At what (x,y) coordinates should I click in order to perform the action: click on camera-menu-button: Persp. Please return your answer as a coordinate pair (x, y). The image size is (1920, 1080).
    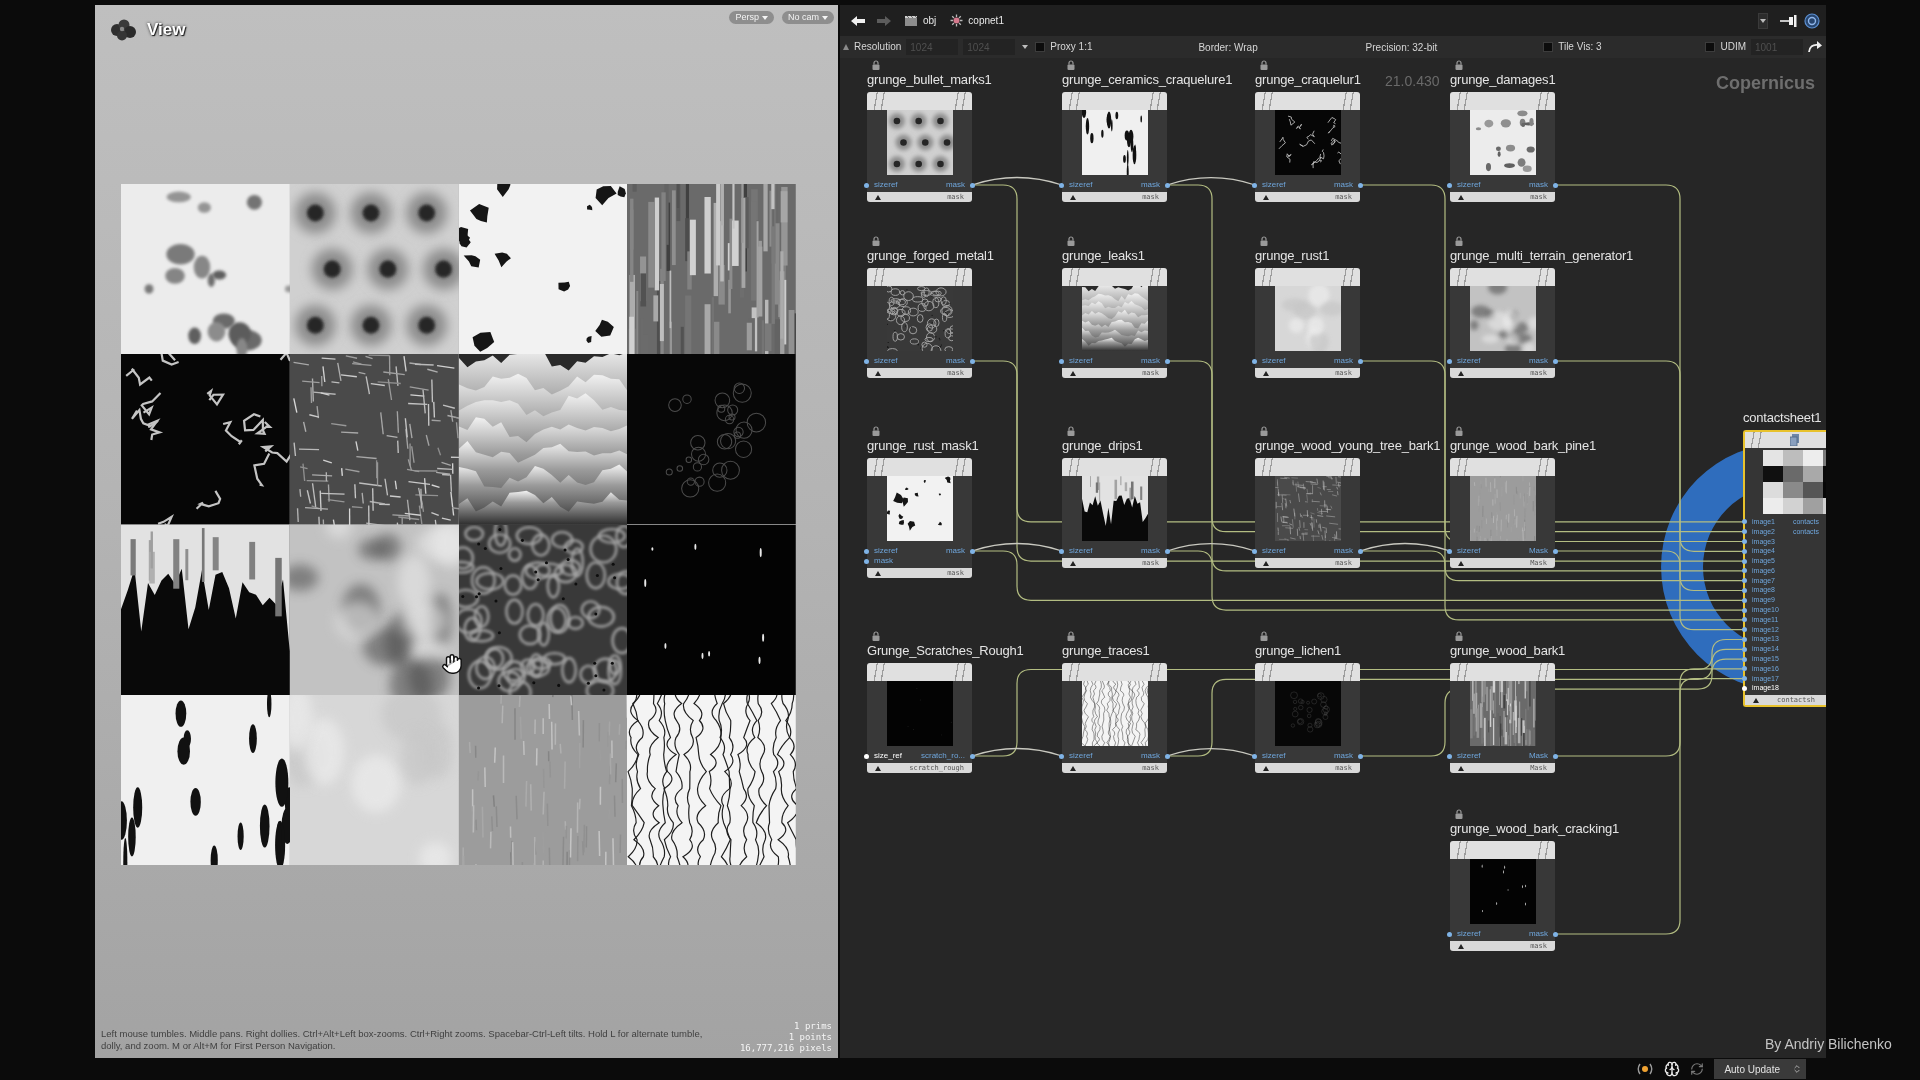
    Looking at the image, I should click on (751, 17).